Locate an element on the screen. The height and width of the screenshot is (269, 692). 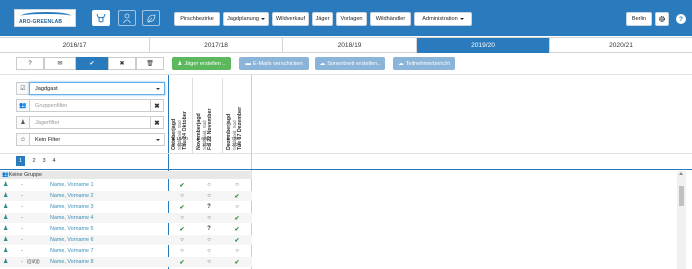
hunter-name-link: Name, Vorname 8 is located at coordinates (71, 262).